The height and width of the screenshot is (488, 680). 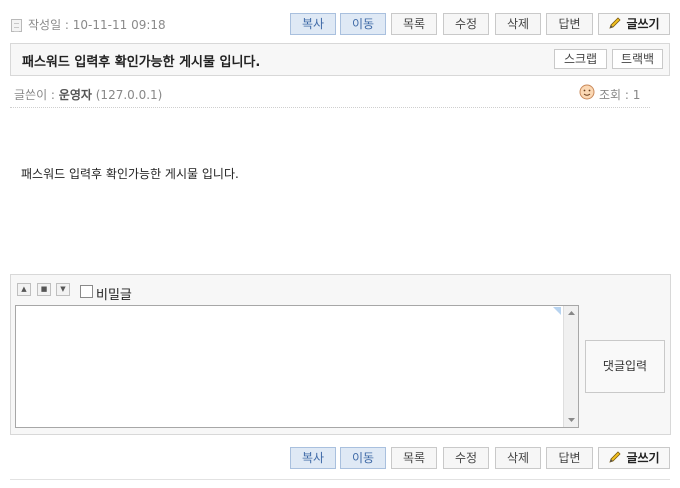 What do you see at coordinates (569, 458) in the screenshot?
I see `reply-button-bottom: 답변` at bounding box center [569, 458].